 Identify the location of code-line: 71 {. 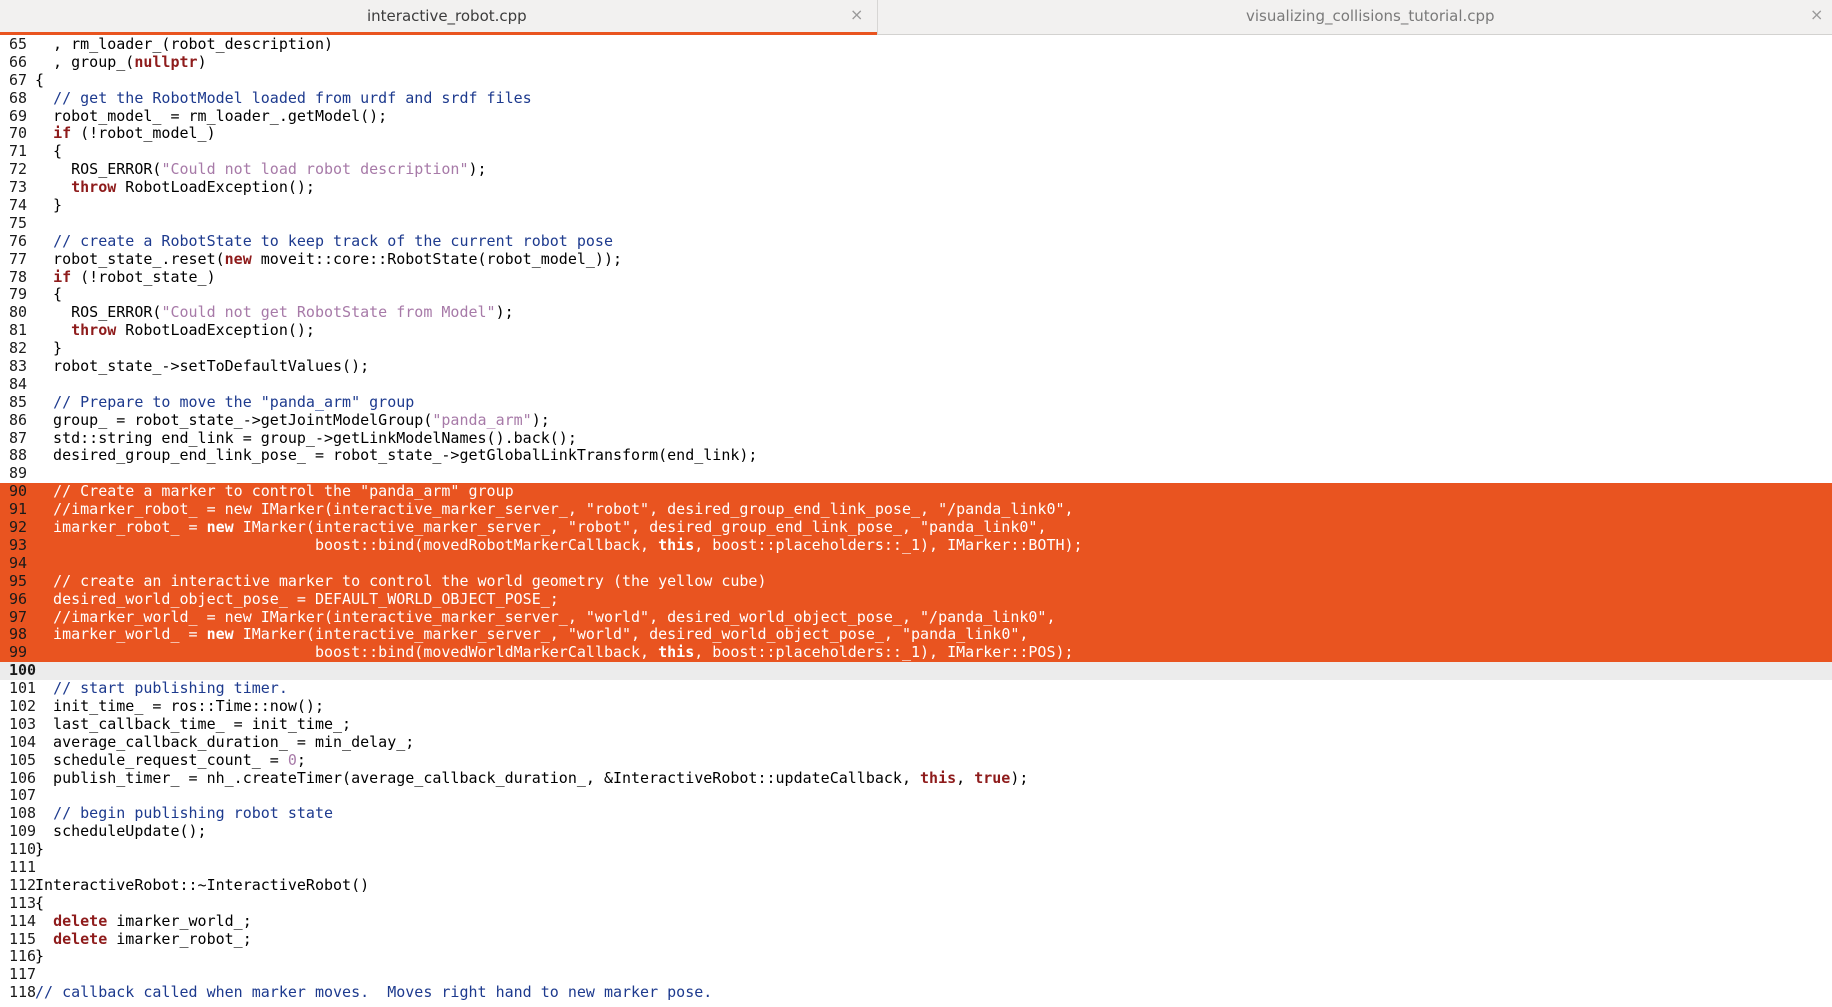
(916, 151).